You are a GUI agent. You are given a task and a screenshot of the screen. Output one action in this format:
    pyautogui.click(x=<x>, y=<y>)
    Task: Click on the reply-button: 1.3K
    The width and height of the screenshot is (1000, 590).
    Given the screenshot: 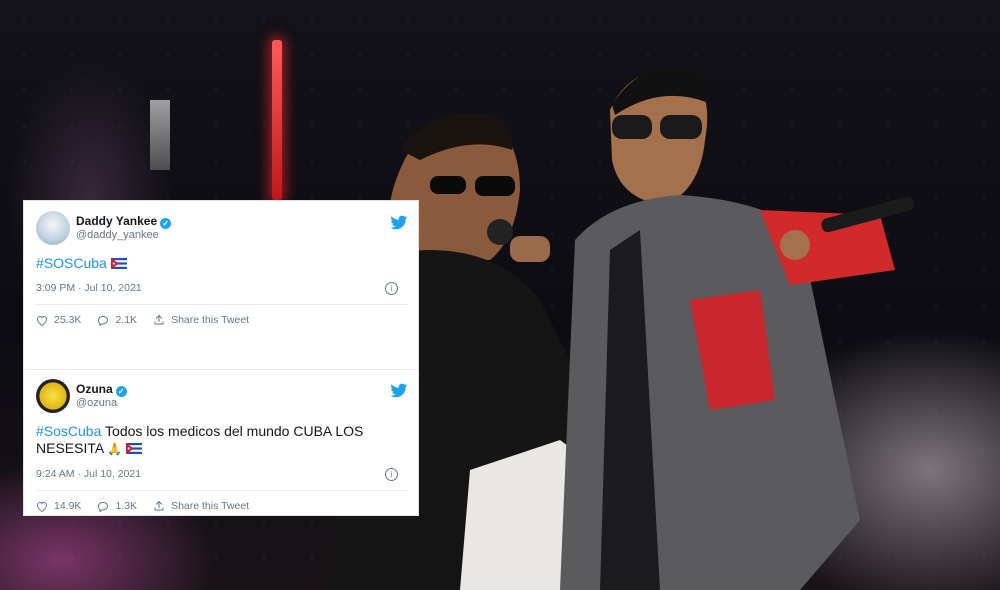 What is the action you would take?
    pyautogui.click(x=117, y=506)
    